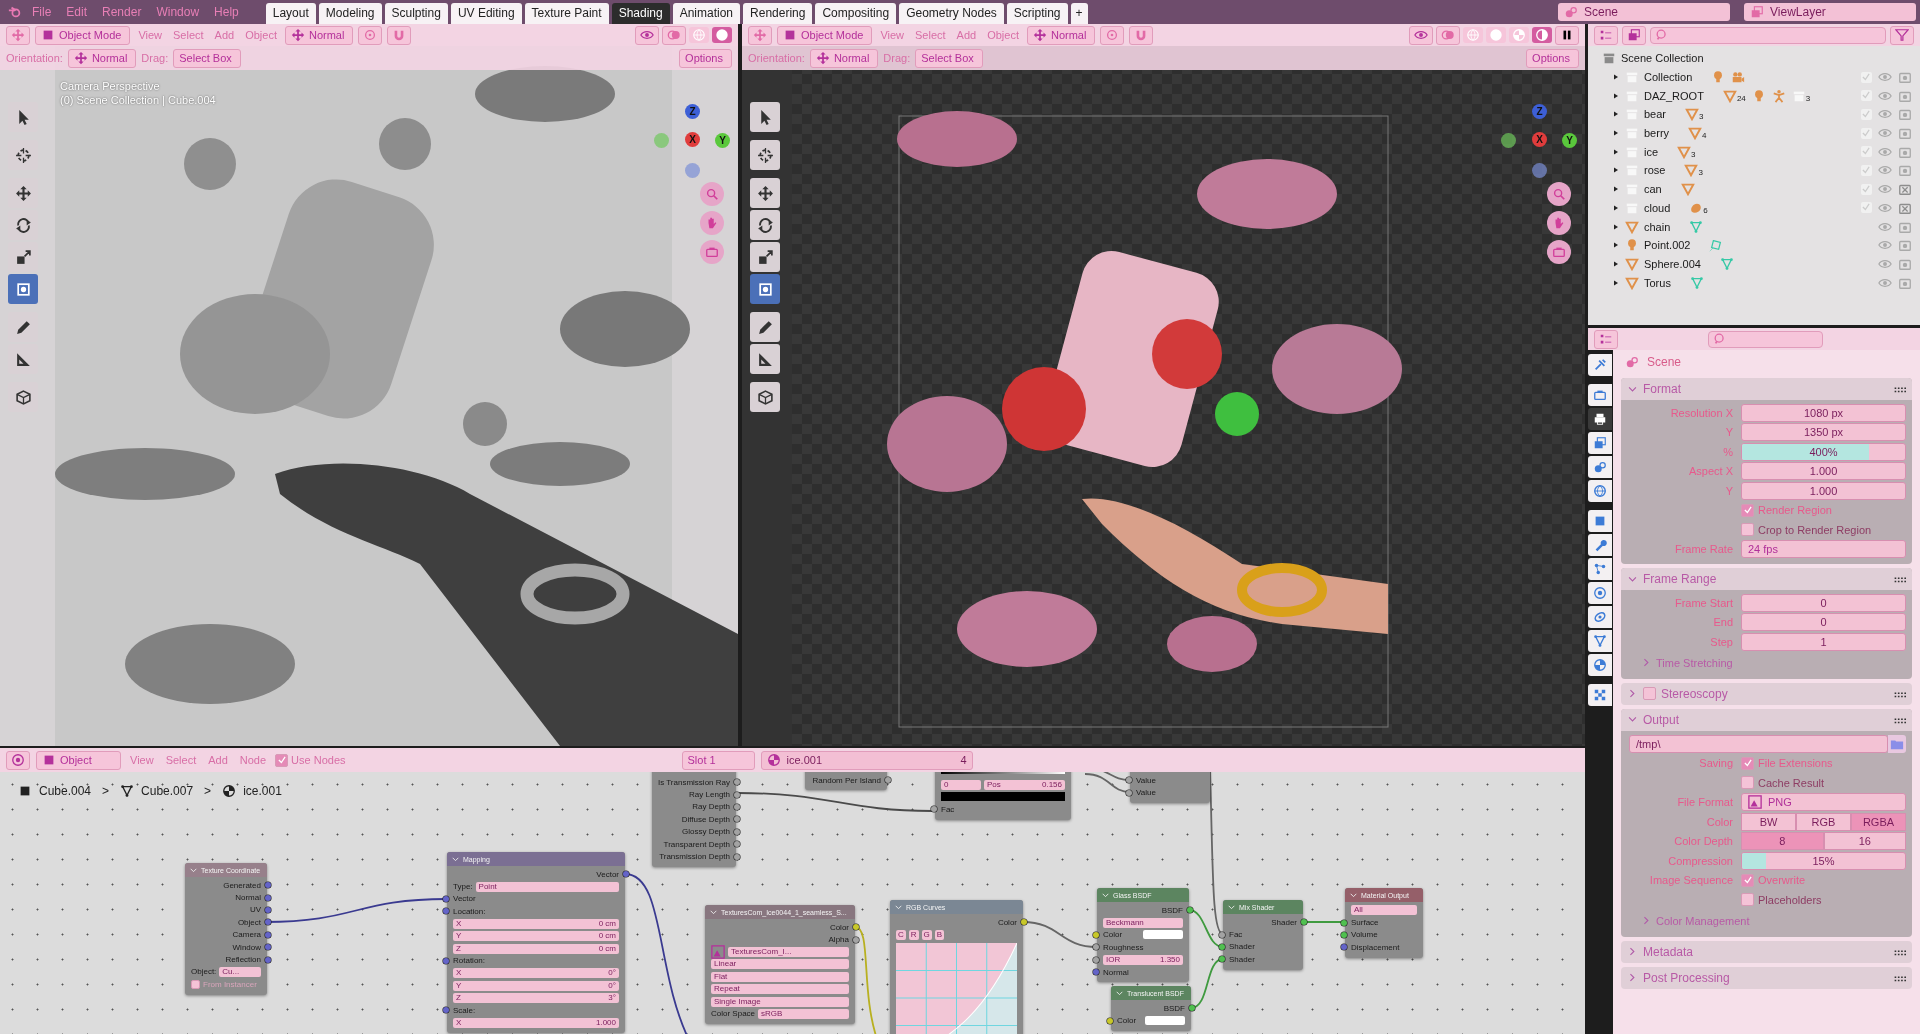 The width and height of the screenshot is (1920, 1034). I want to click on number-field: 1350 px, so click(1823, 432).